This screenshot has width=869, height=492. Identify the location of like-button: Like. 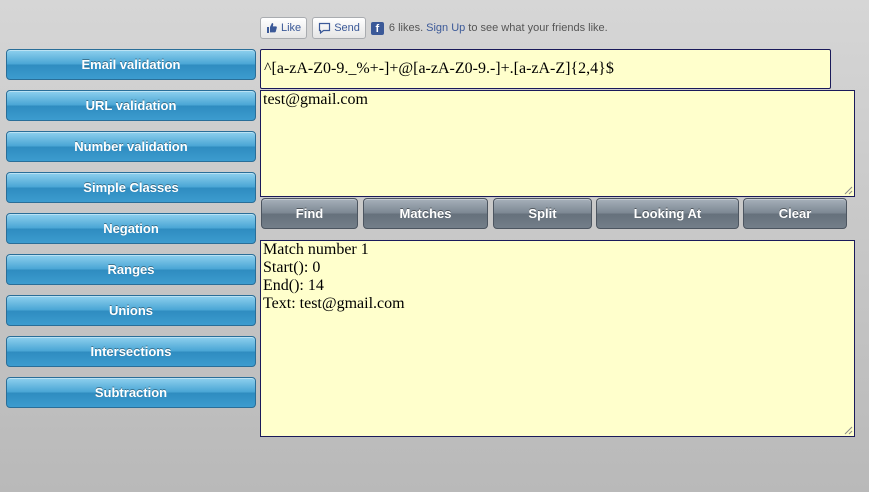
(284, 28).